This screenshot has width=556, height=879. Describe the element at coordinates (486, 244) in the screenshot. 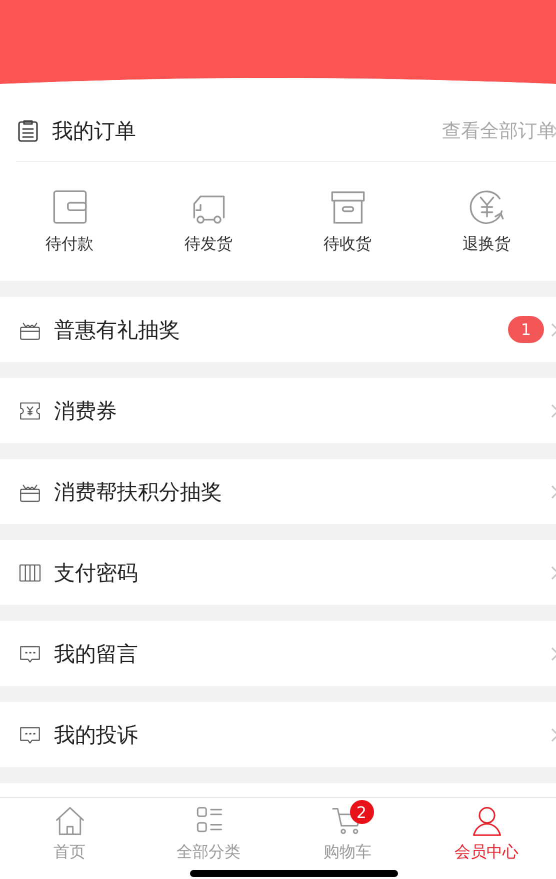

I see `order-status-link: 退换货` at that location.